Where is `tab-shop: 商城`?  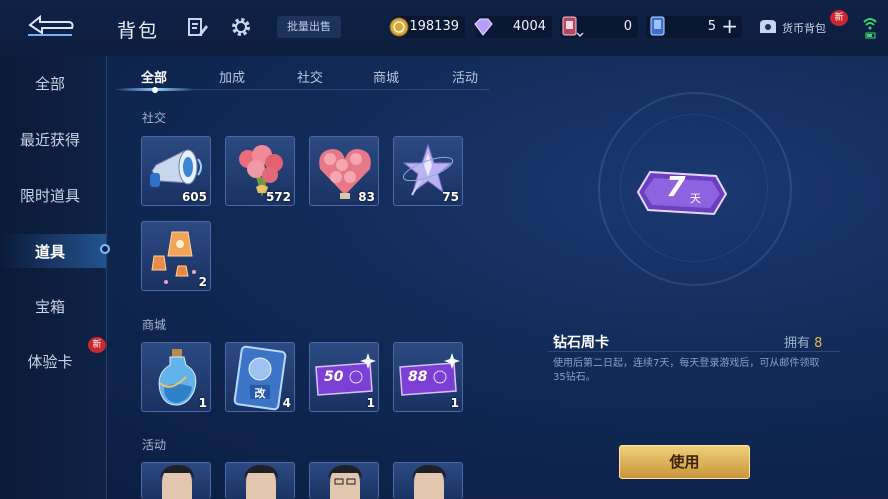 tab-shop: 商城 is located at coordinates (386, 76).